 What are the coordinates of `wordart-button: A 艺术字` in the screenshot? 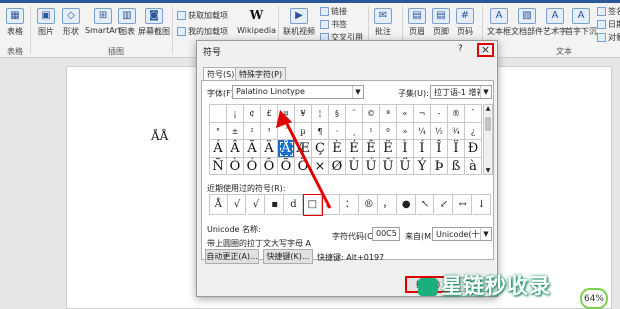 It's located at (555, 22).